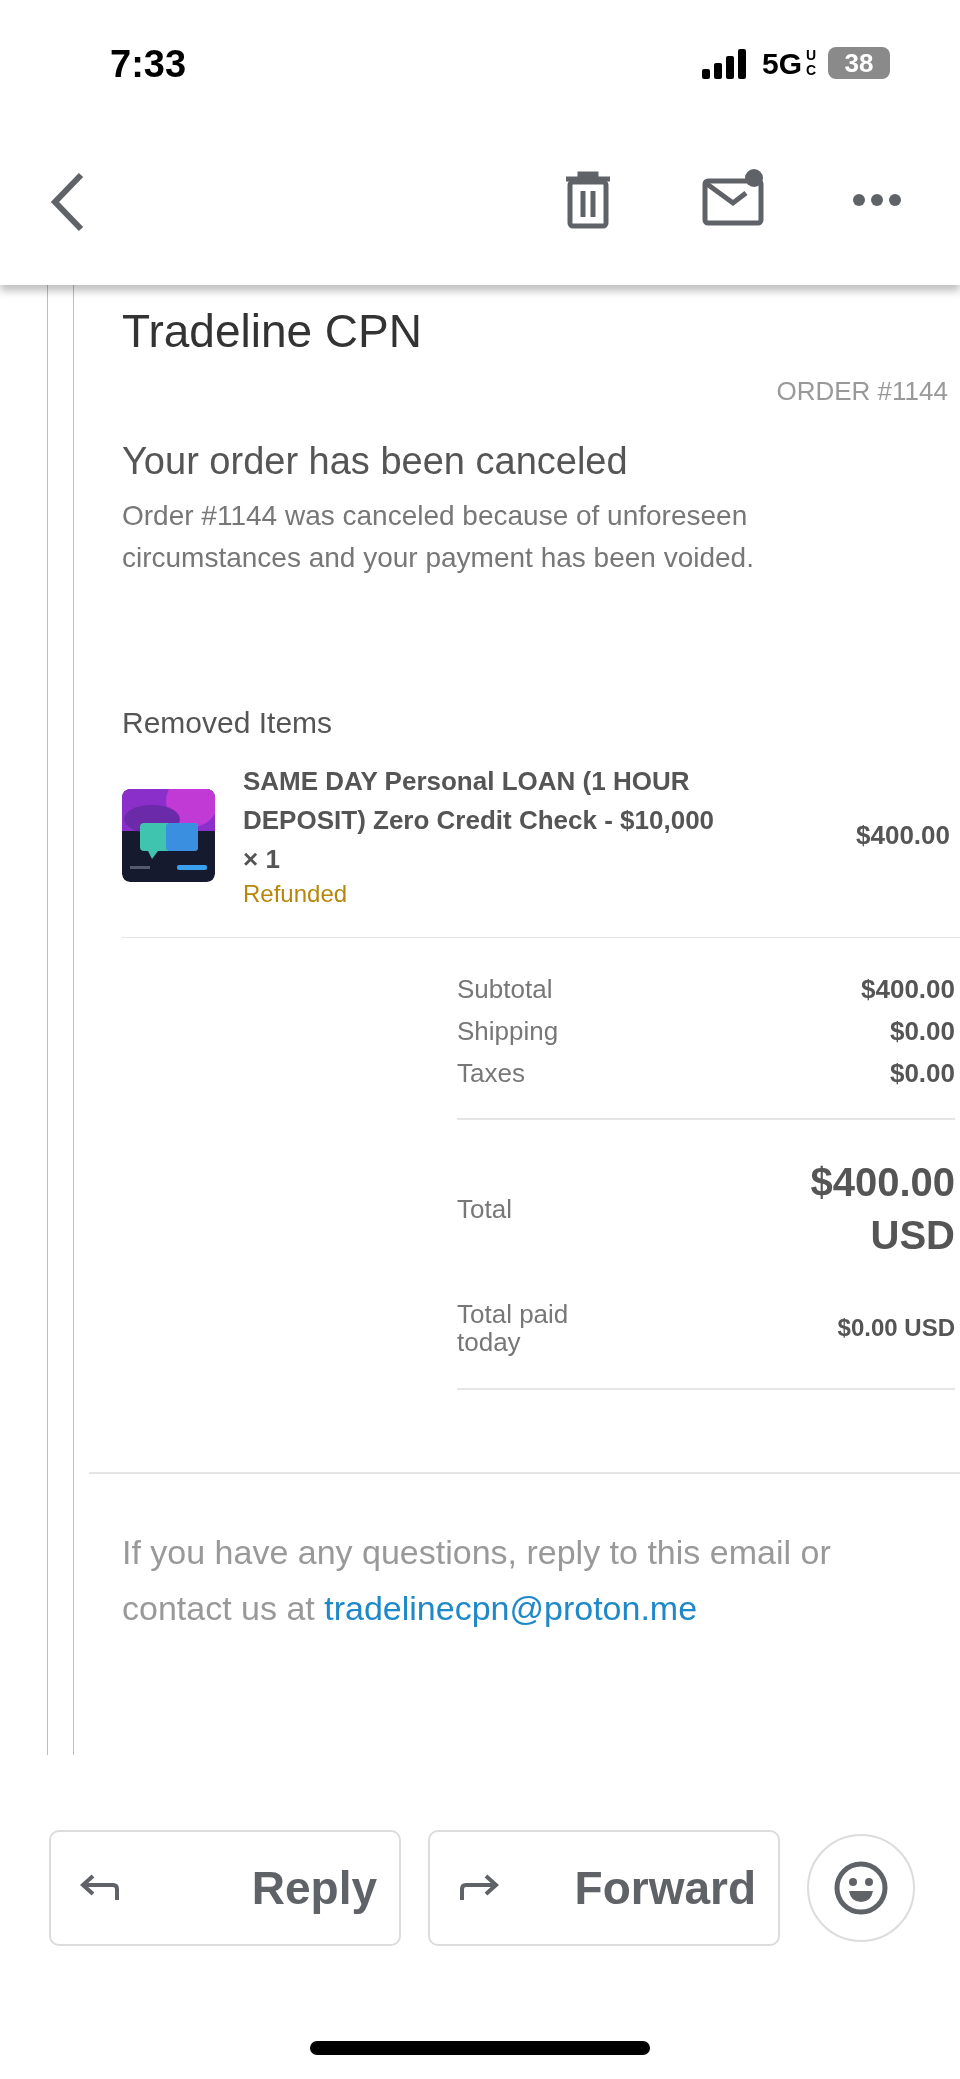 The image size is (960, 2079). Describe the element at coordinates (67, 202) in the screenshot. I see `back-icon` at that location.